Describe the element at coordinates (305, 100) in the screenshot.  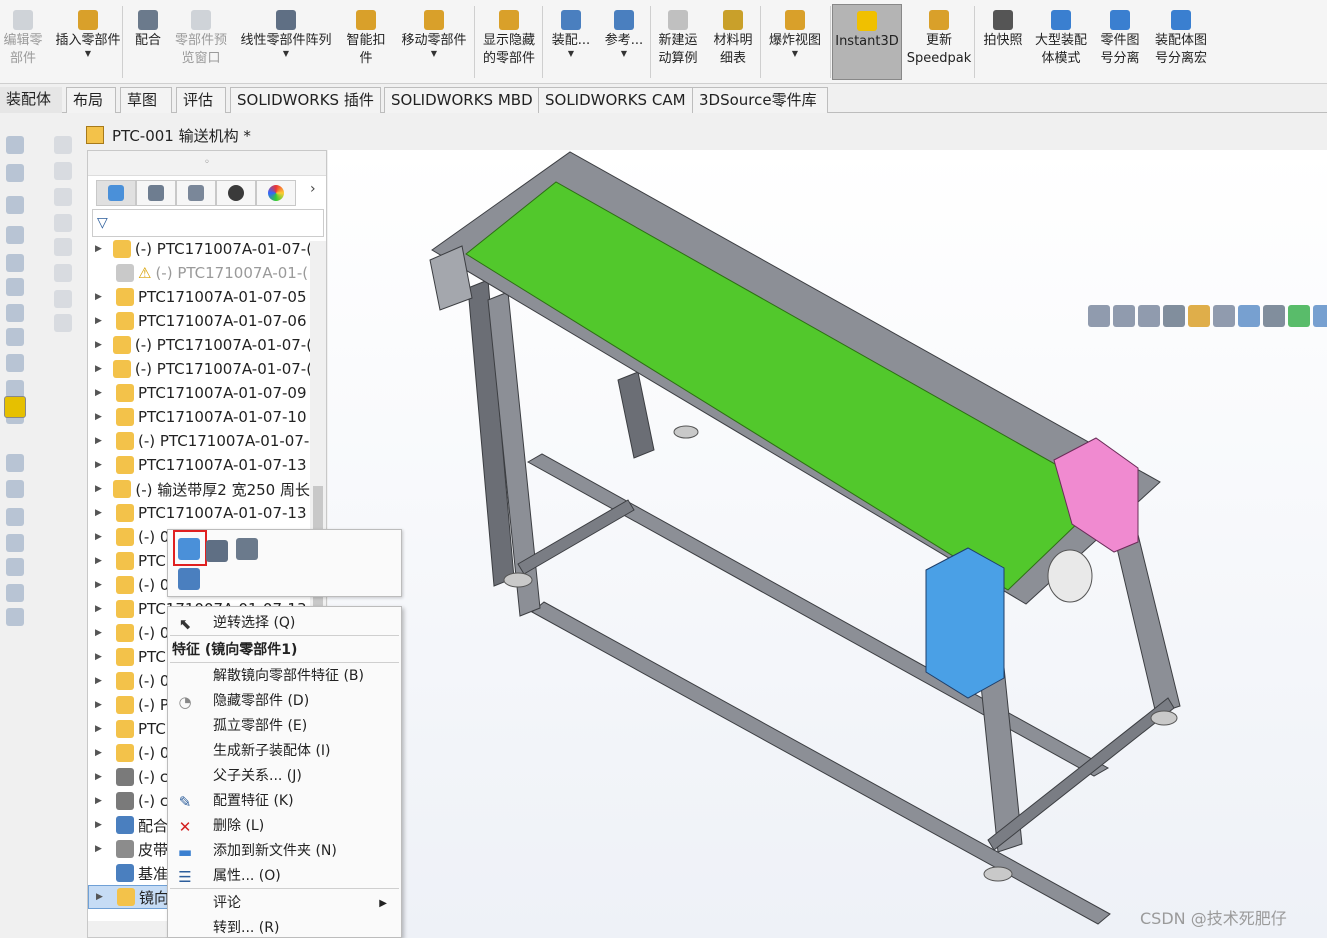
I see `tab-4: SOLIDWORKS 插件` at that location.